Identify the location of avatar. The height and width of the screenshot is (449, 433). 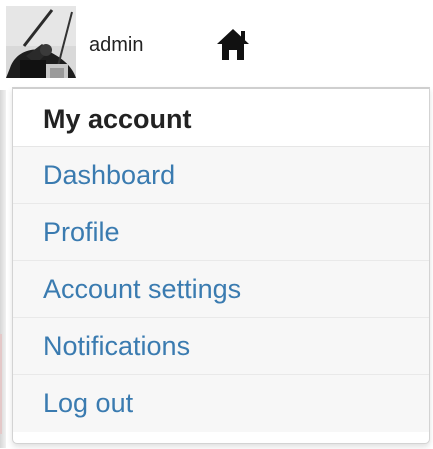
(41, 42).